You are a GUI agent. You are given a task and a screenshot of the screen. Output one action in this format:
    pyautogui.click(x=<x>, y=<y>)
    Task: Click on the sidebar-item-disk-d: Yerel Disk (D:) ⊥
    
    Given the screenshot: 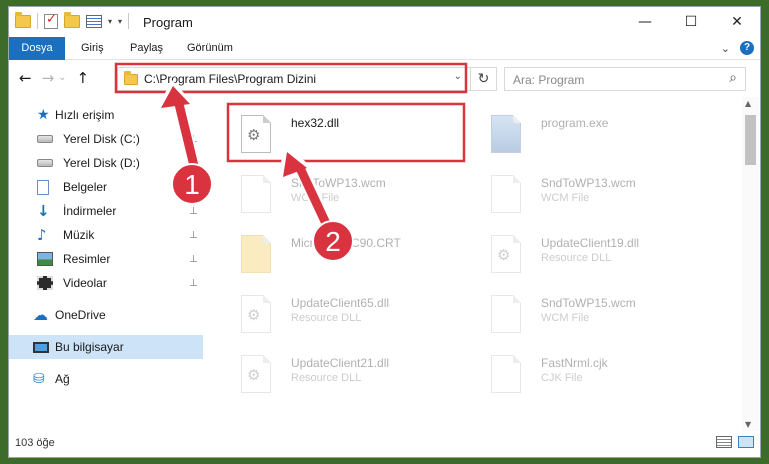 What is the action you would take?
    pyautogui.click(x=106, y=163)
    